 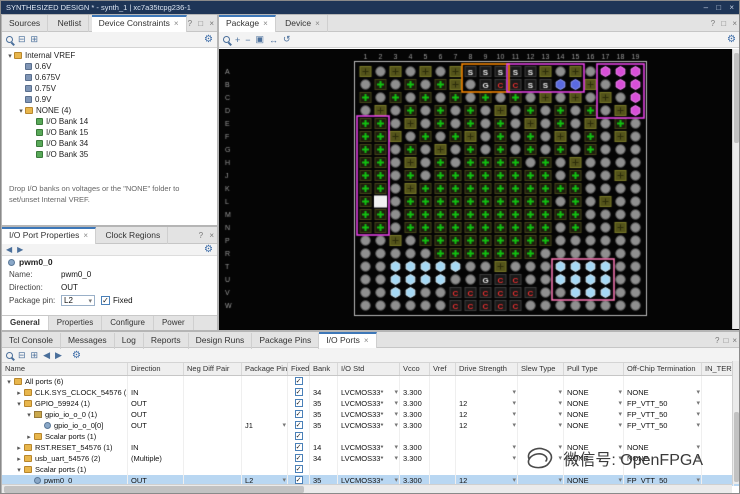 What do you see at coordinates (46, 355) in the screenshot?
I see `back-icon: ◀` at bounding box center [46, 355].